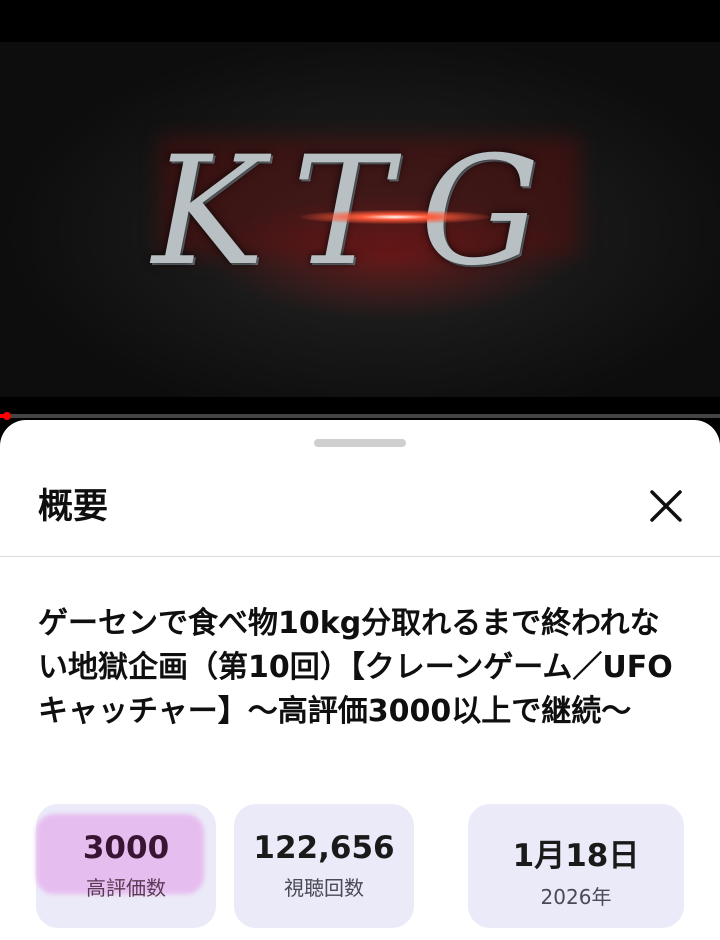 Image resolution: width=720 pixels, height=940 pixels. I want to click on sheet-header: 概要, so click(360, 488).